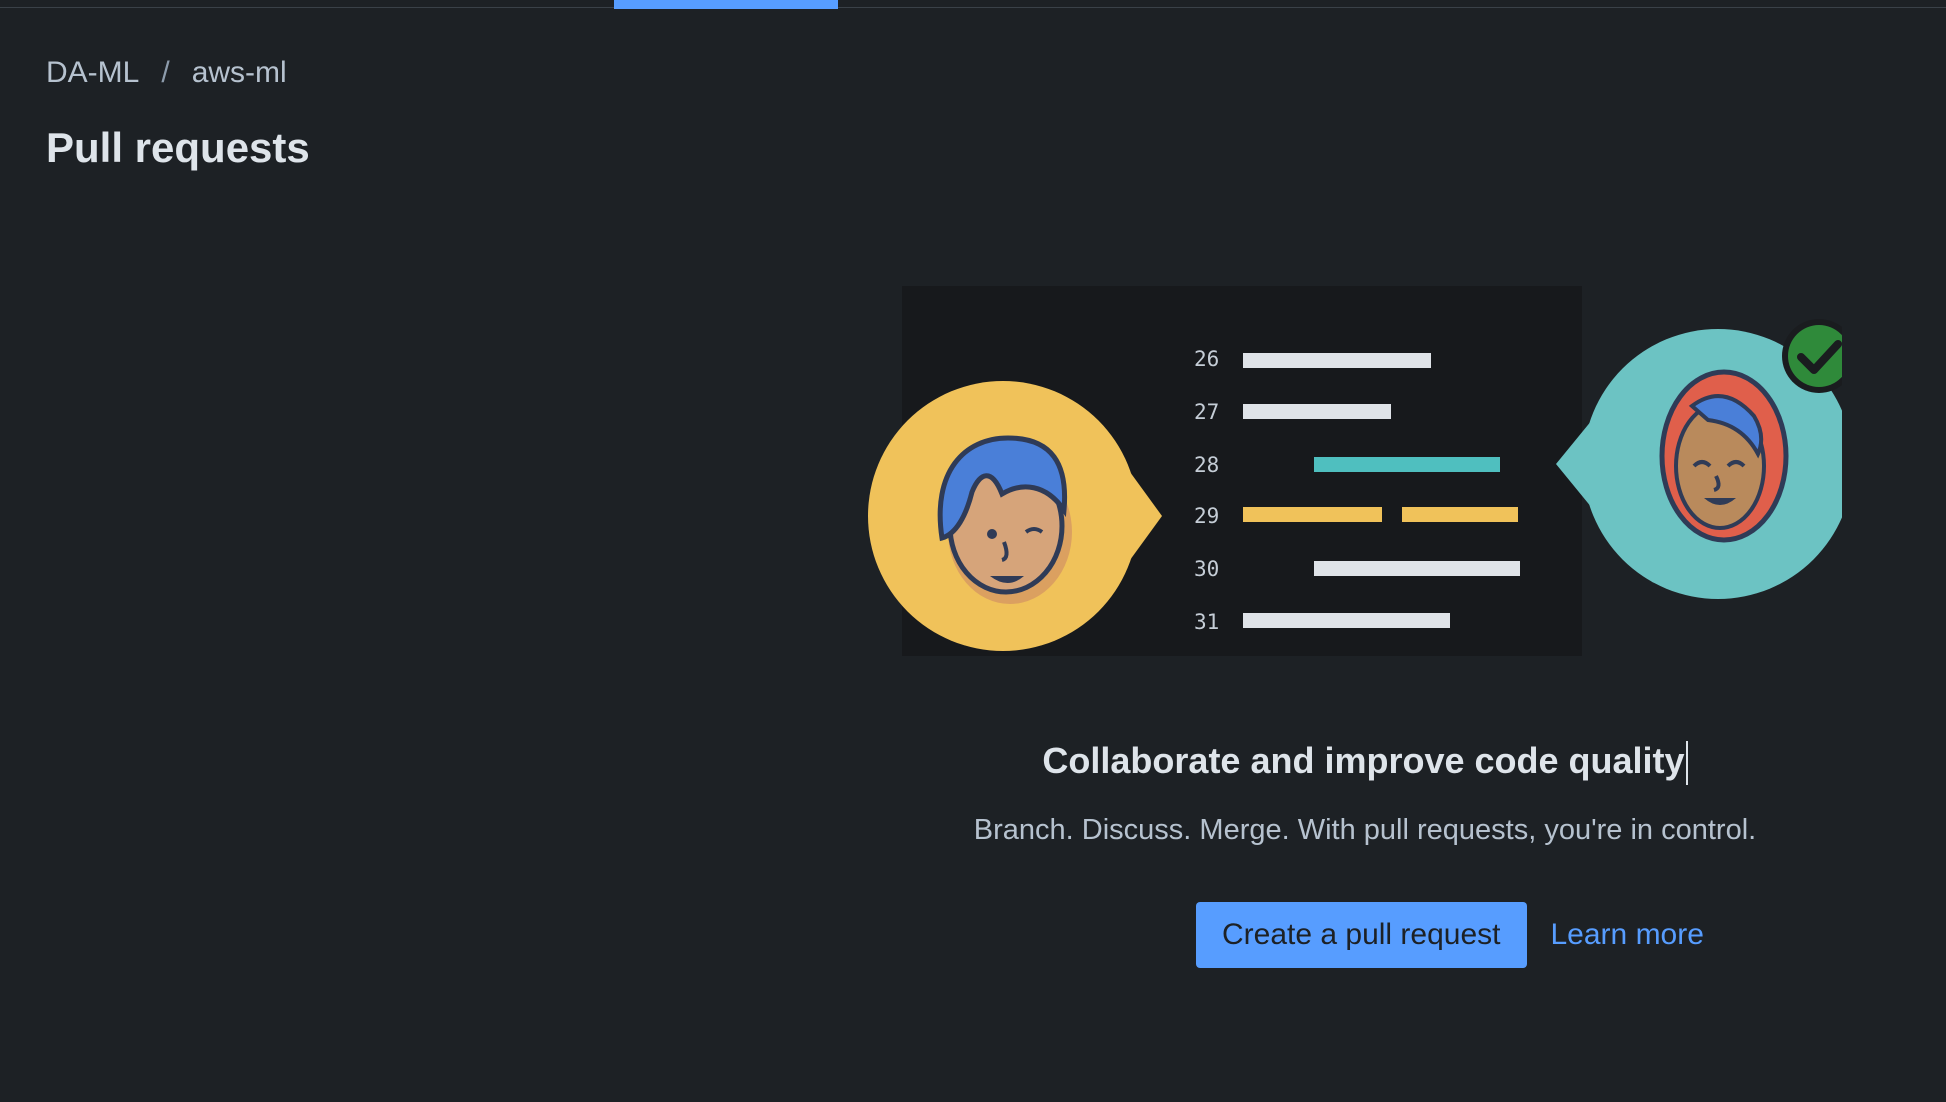  Describe the element at coordinates (1686, 763) in the screenshot. I see `text-cursor` at that location.